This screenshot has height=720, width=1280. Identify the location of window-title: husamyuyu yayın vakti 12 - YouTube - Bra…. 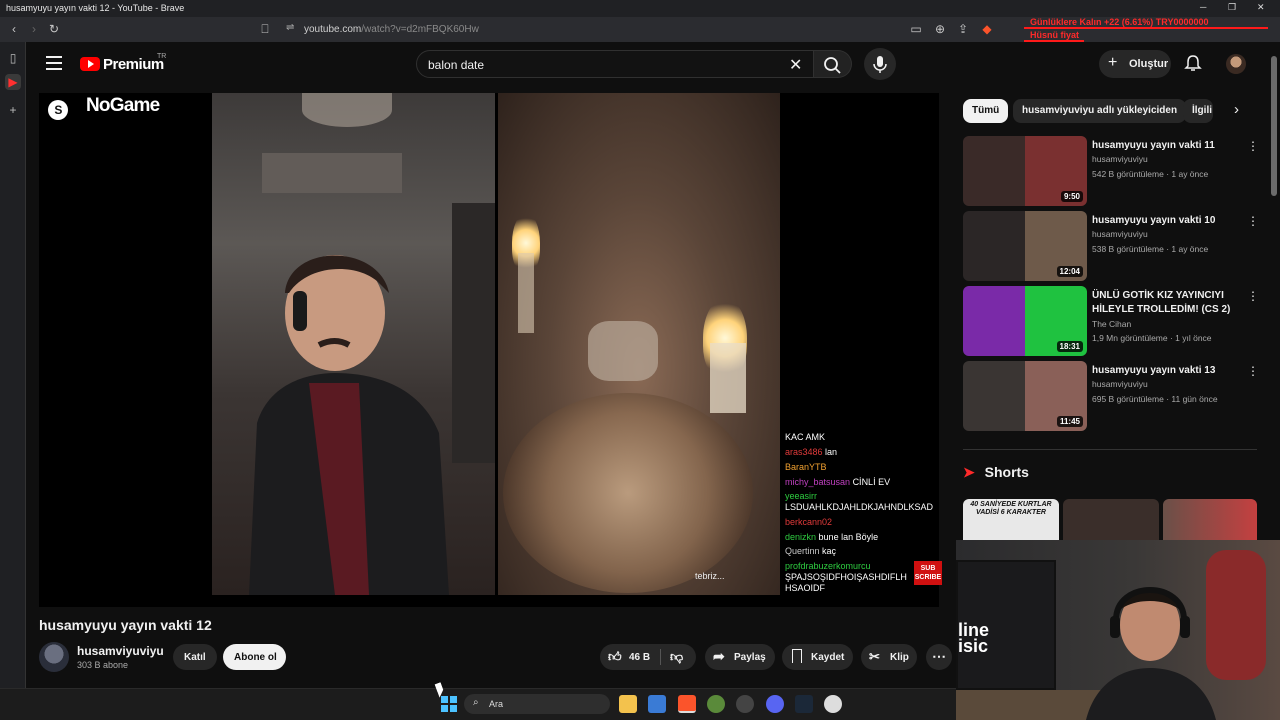
(95, 8).